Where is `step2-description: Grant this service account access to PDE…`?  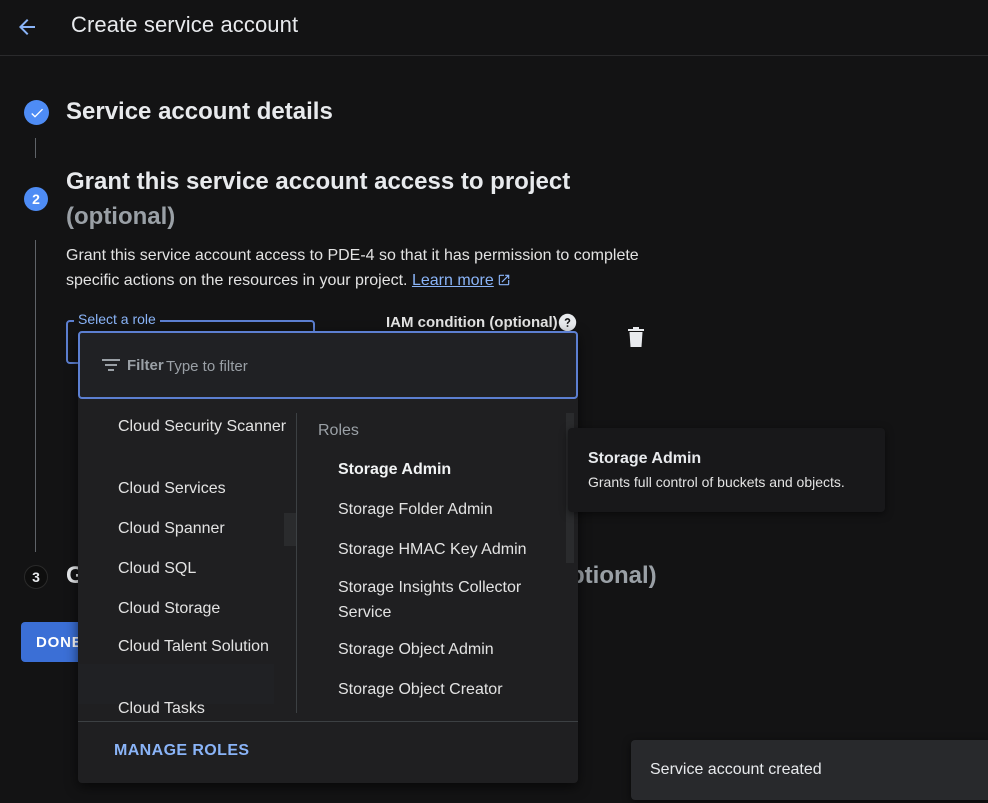
step2-description: Grant this service account access to PDE… is located at coordinates (366, 268).